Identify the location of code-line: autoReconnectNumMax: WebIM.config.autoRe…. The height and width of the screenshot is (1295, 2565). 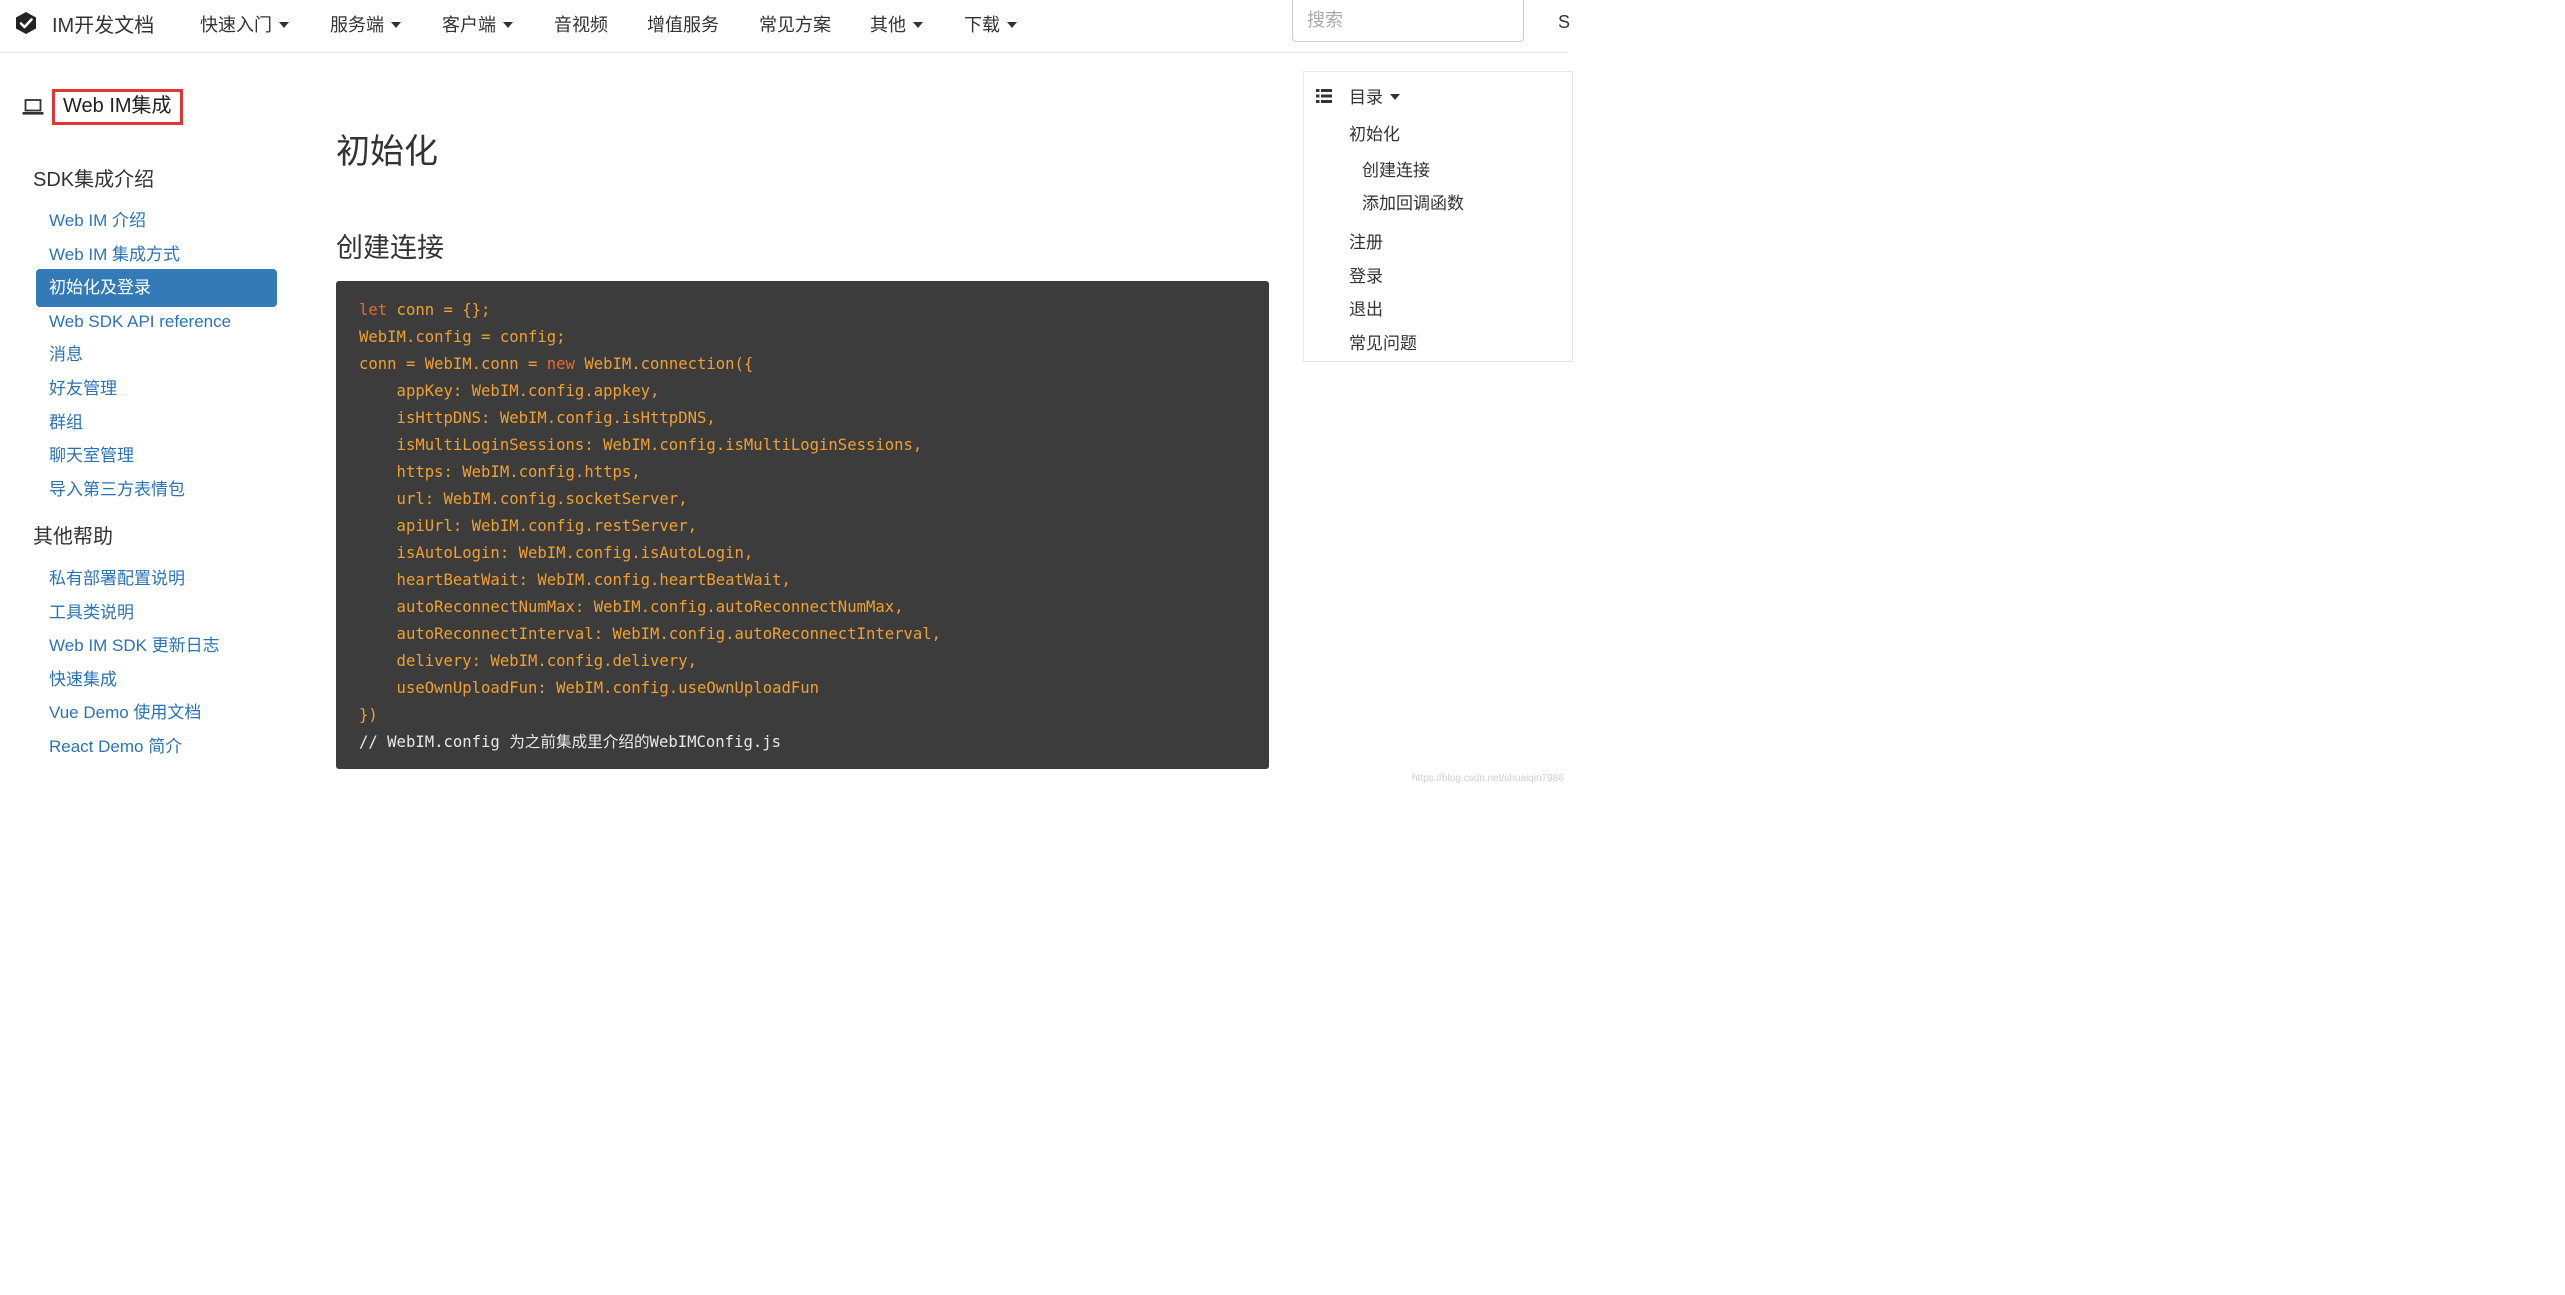
(814, 607).